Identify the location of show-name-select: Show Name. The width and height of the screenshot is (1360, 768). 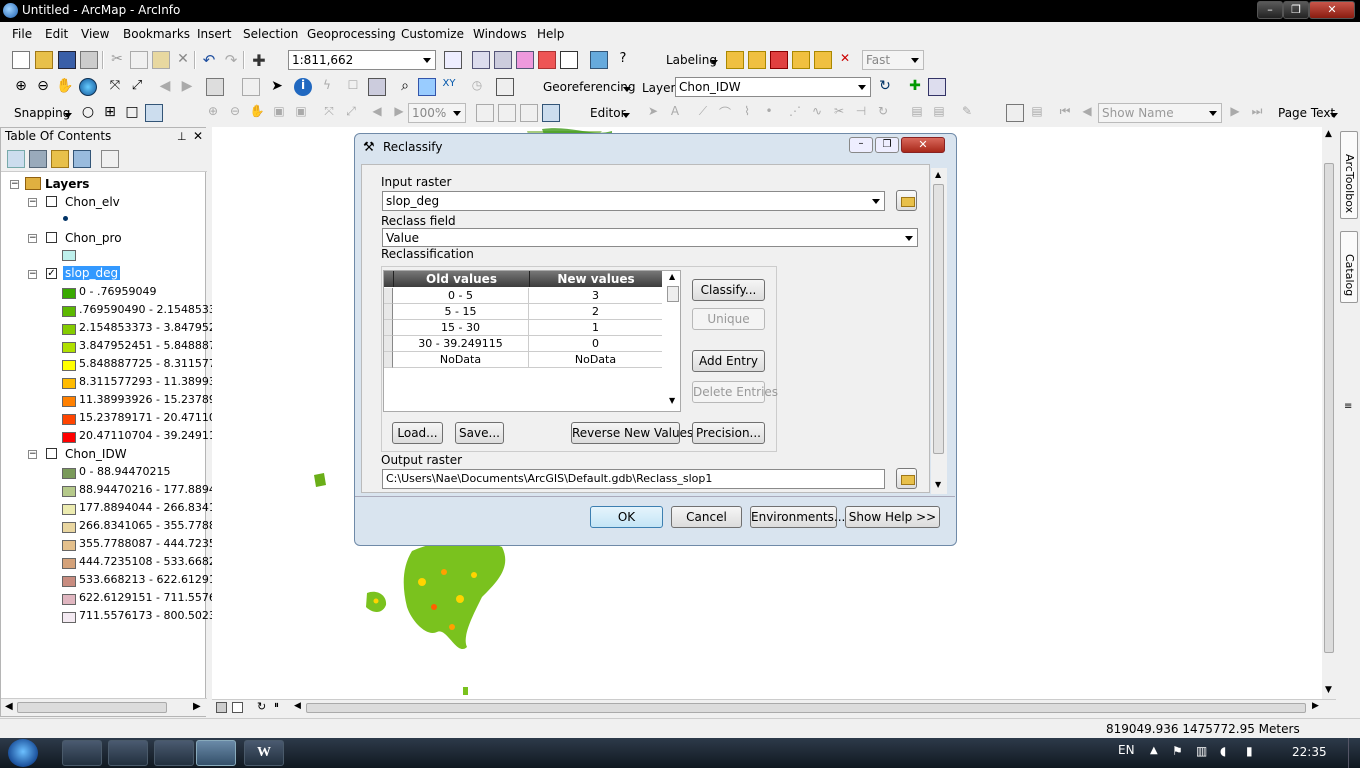
(1160, 113).